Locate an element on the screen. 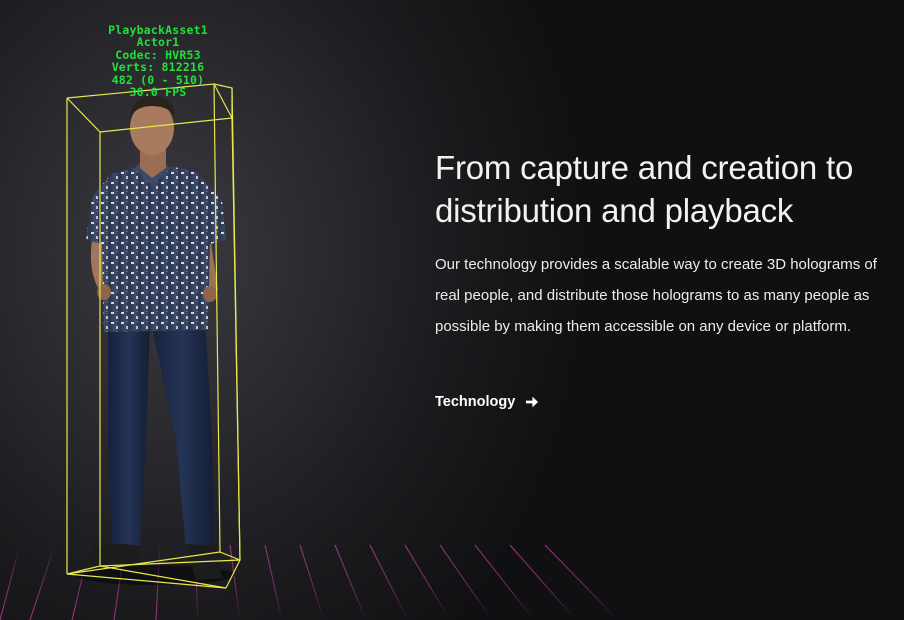  hud-fps: 30.0 FPS is located at coordinates (158, 92).